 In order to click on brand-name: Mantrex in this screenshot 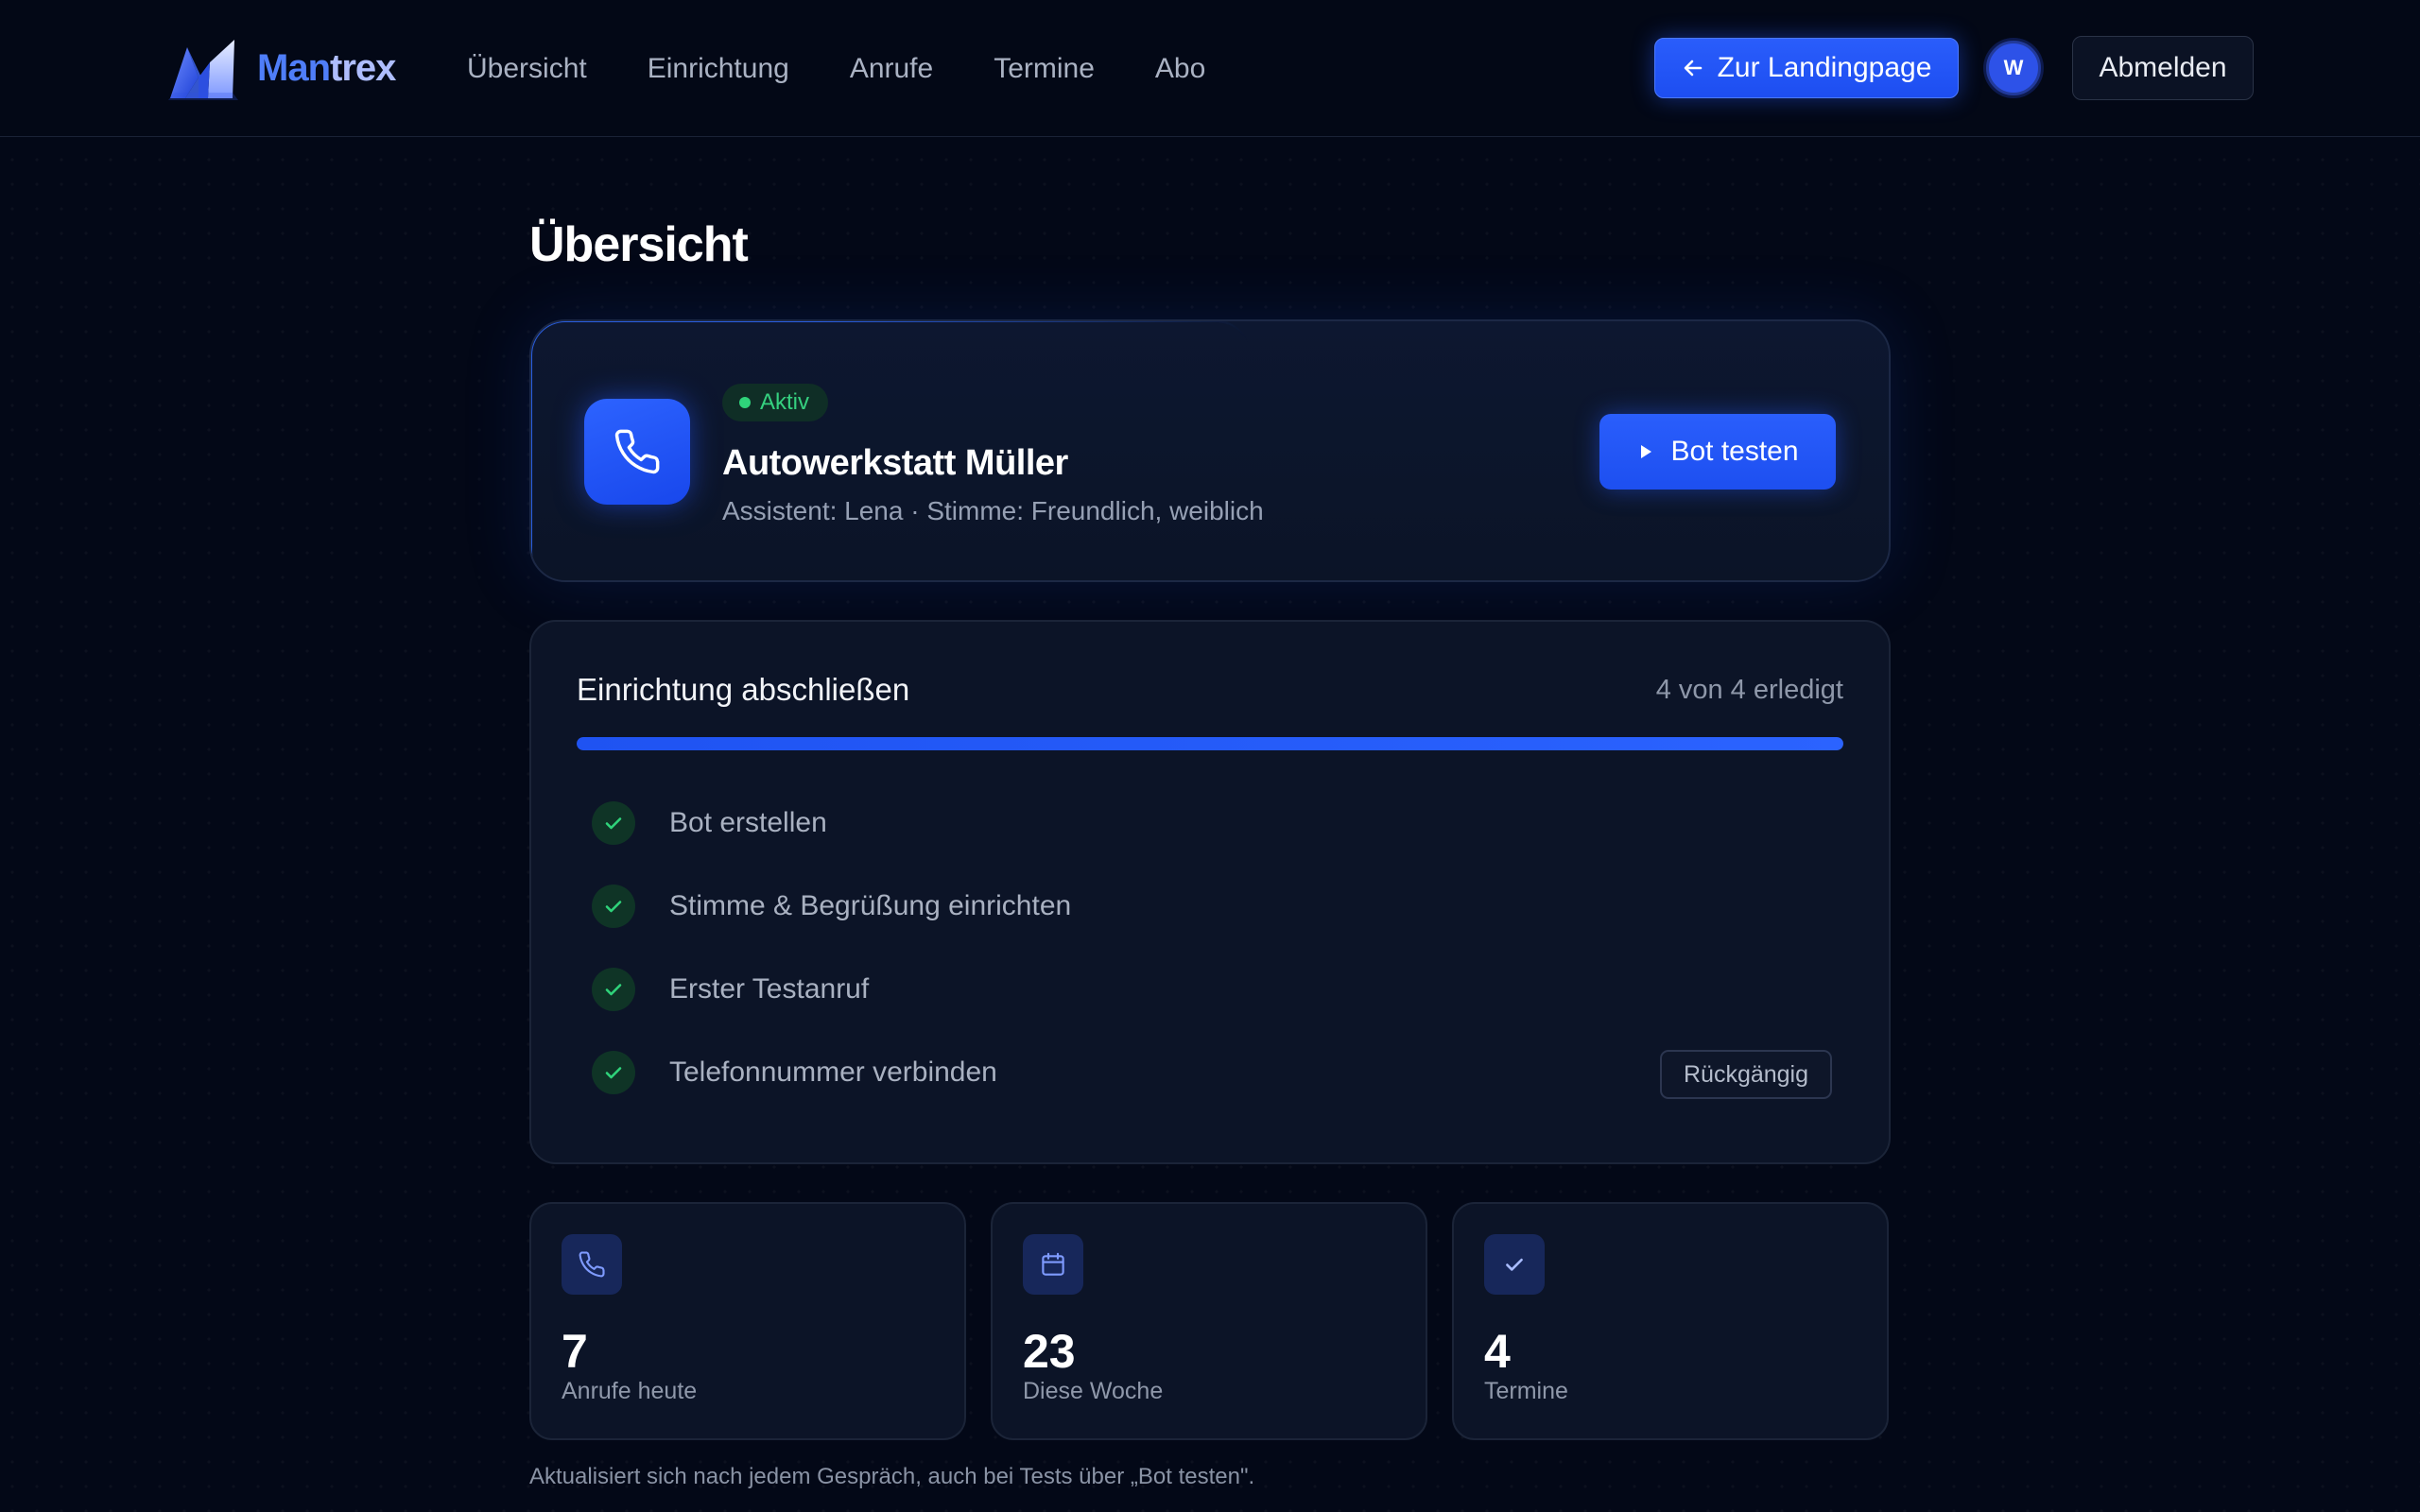, I will do `click(326, 68)`.